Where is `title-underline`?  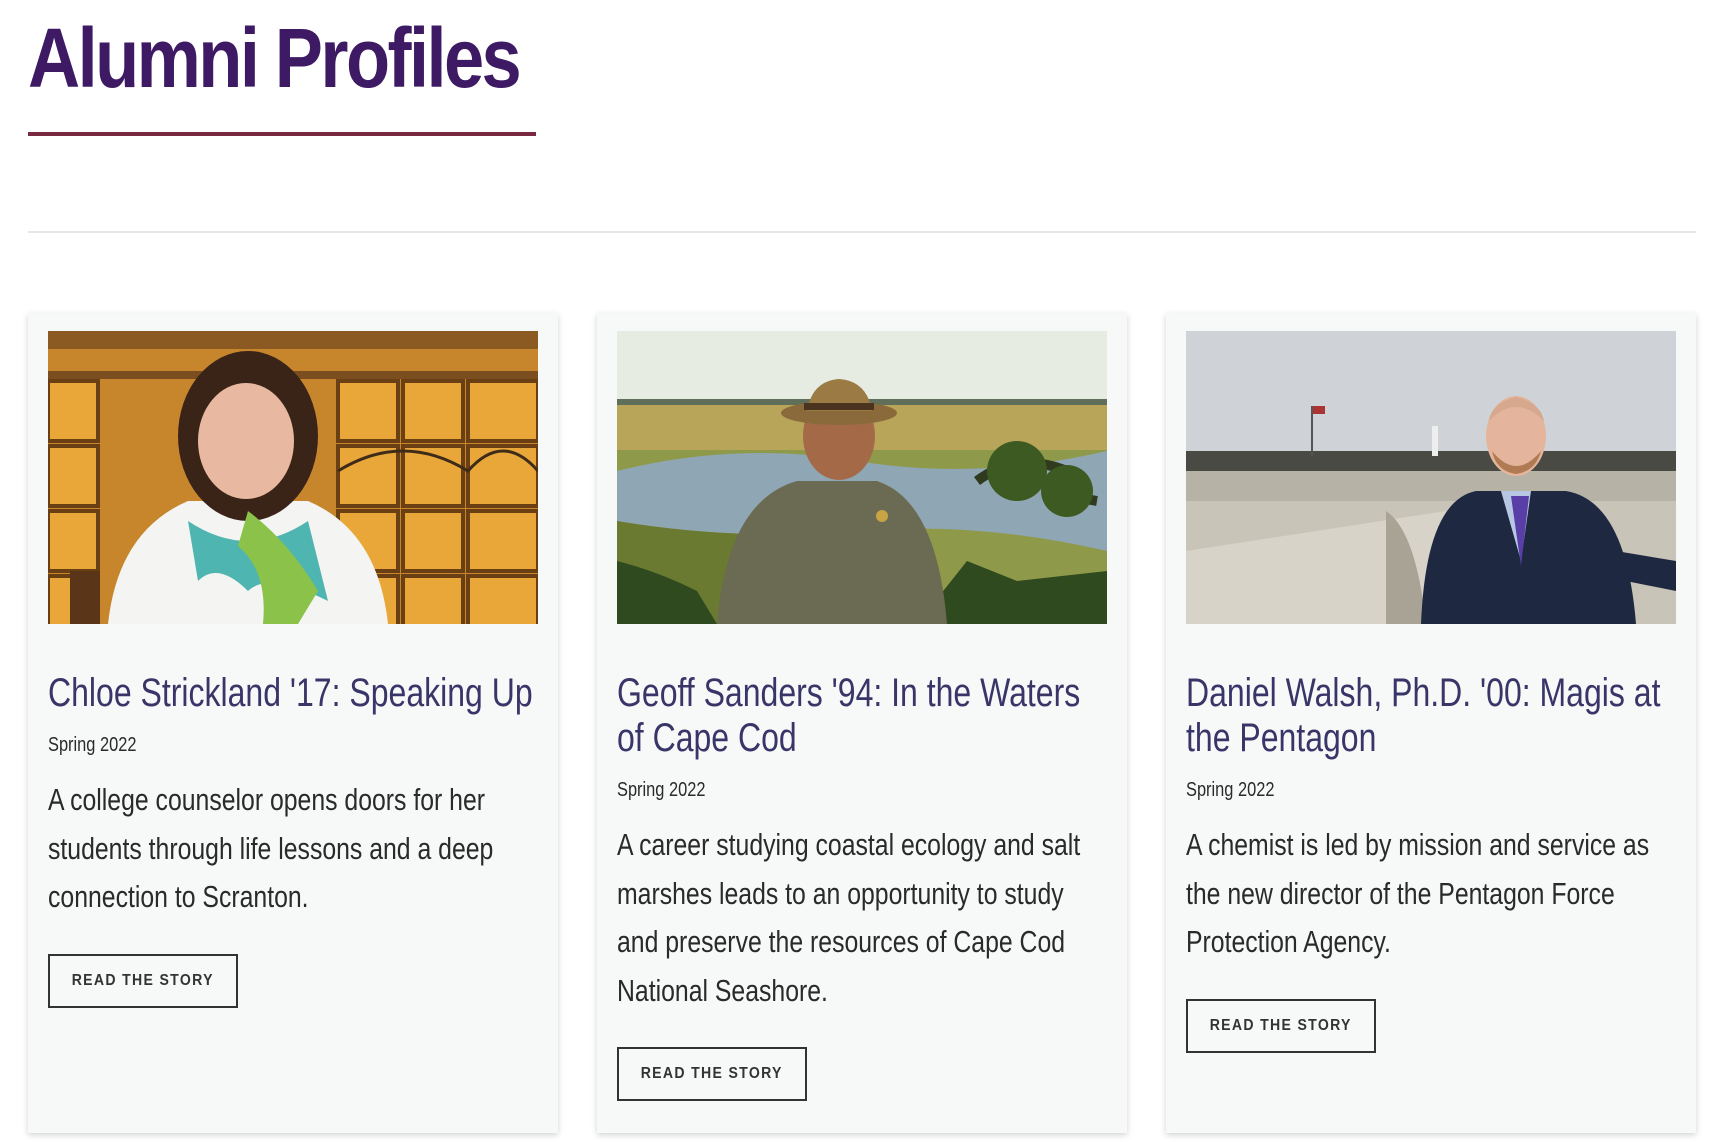 title-underline is located at coordinates (282, 134).